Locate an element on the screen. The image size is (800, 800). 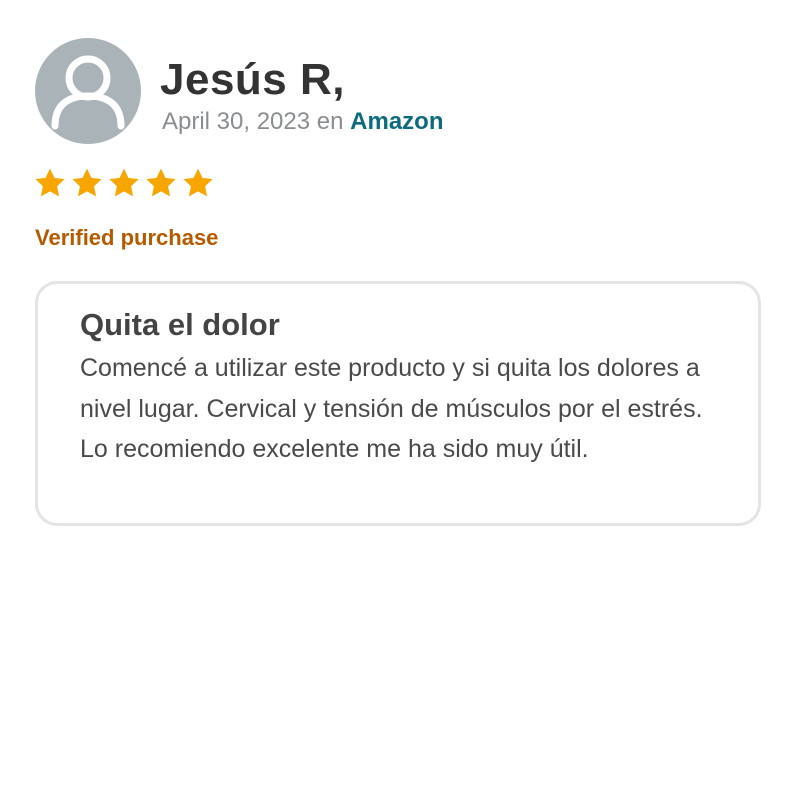
star-rating is located at coordinates (124, 183).